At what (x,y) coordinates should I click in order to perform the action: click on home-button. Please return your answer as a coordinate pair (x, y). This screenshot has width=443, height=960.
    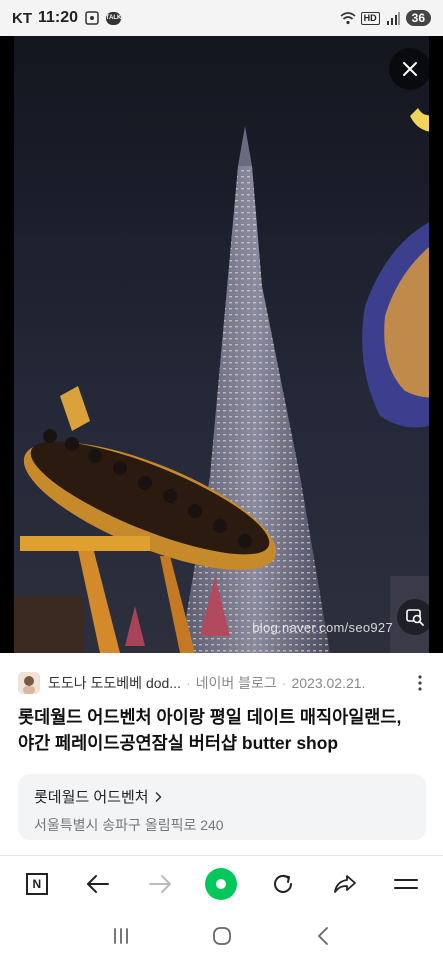
    Looking at the image, I should click on (222, 936).